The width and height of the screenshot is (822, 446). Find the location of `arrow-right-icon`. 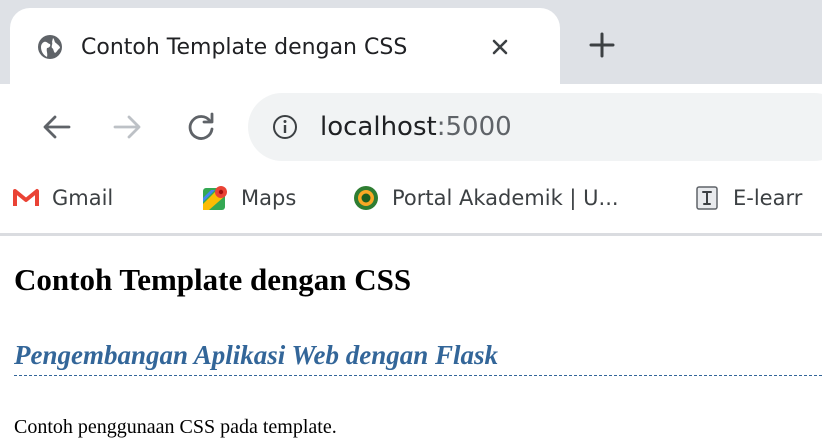

arrow-right-icon is located at coordinates (127, 127).